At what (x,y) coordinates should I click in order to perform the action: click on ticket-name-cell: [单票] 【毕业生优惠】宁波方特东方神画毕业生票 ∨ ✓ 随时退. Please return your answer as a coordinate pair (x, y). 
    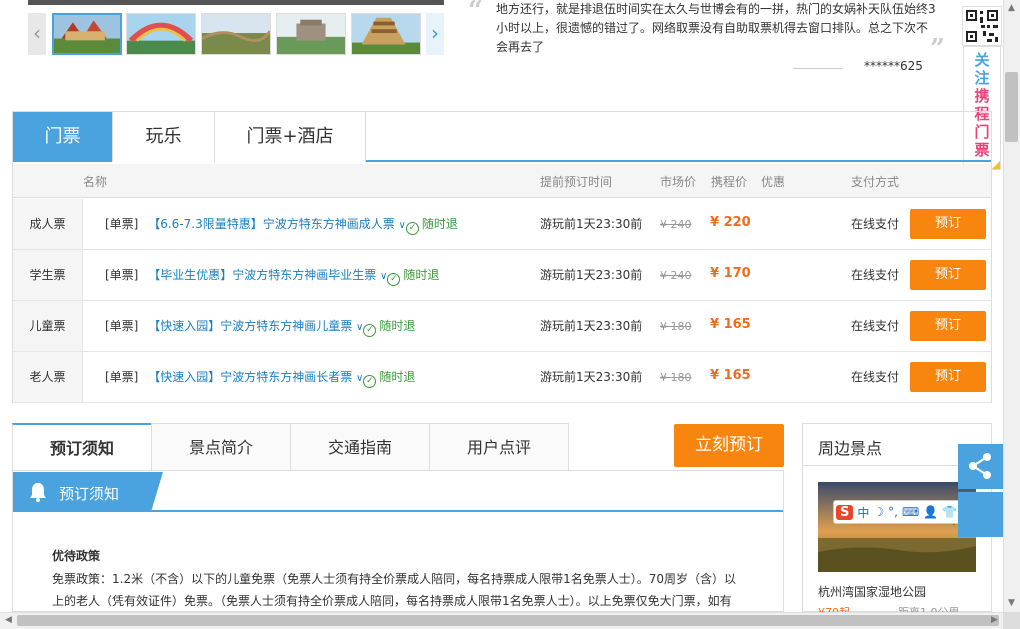
    Looking at the image, I should click on (272, 277).